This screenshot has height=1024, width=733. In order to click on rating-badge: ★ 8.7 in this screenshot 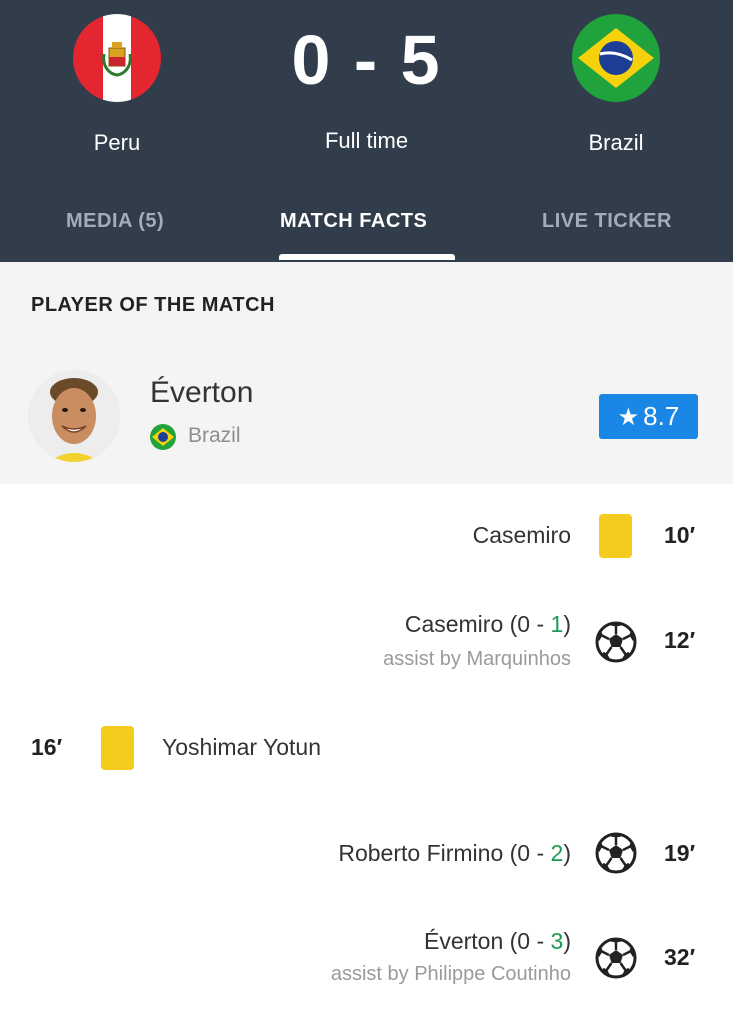, I will do `click(648, 416)`.